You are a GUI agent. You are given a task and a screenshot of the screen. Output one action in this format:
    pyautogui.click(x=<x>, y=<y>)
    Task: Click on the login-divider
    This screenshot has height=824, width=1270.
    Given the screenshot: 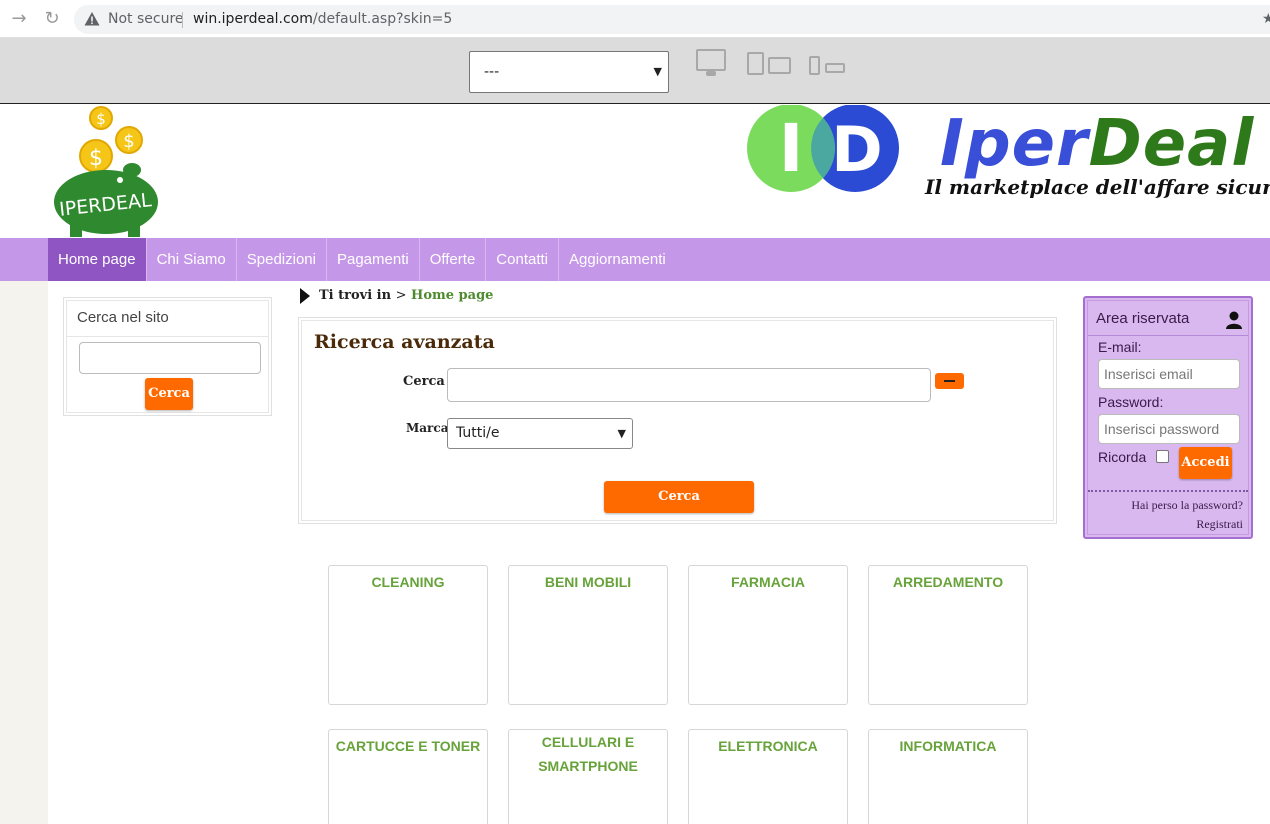 What is the action you would take?
    pyautogui.click(x=1168, y=335)
    